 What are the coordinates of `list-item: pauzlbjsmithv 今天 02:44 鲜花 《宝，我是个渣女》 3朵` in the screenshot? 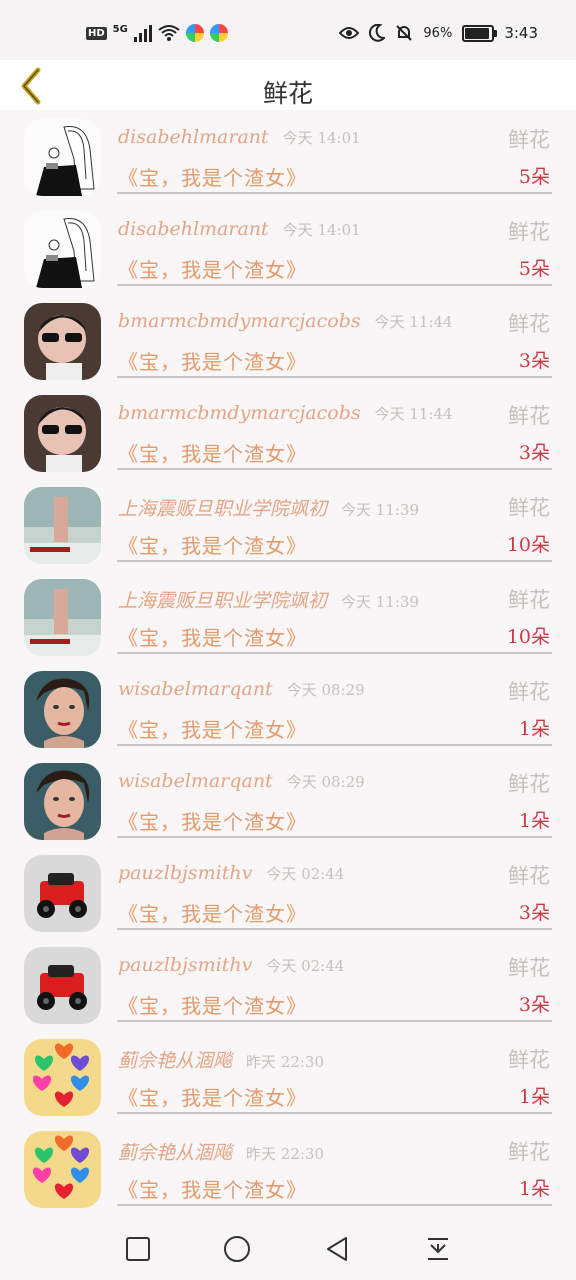 It's located at (288, 986).